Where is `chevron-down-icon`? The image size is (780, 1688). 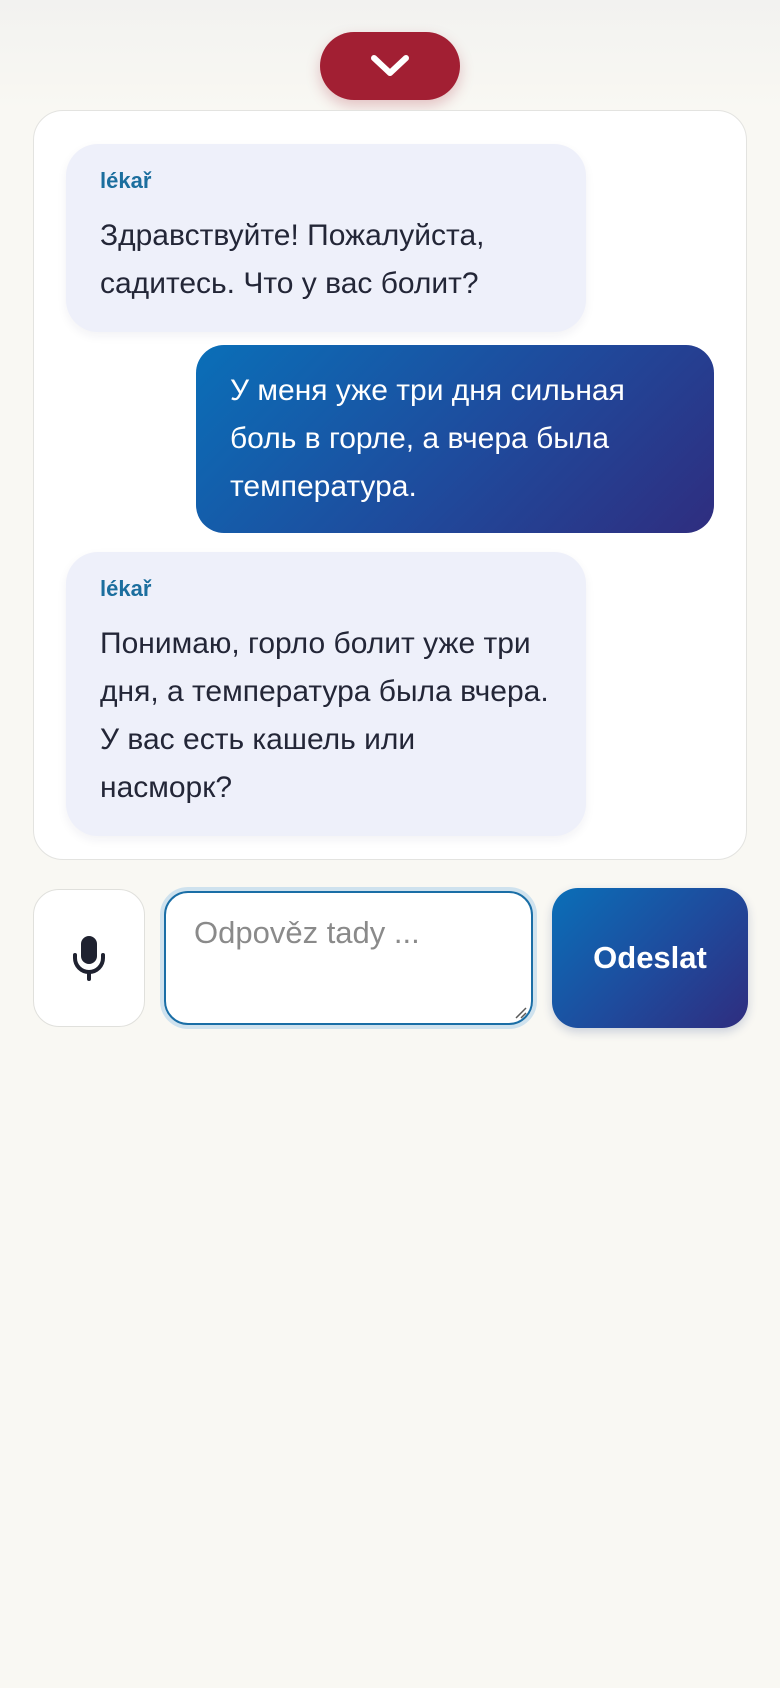 chevron-down-icon is located at coordinates (390, 65).